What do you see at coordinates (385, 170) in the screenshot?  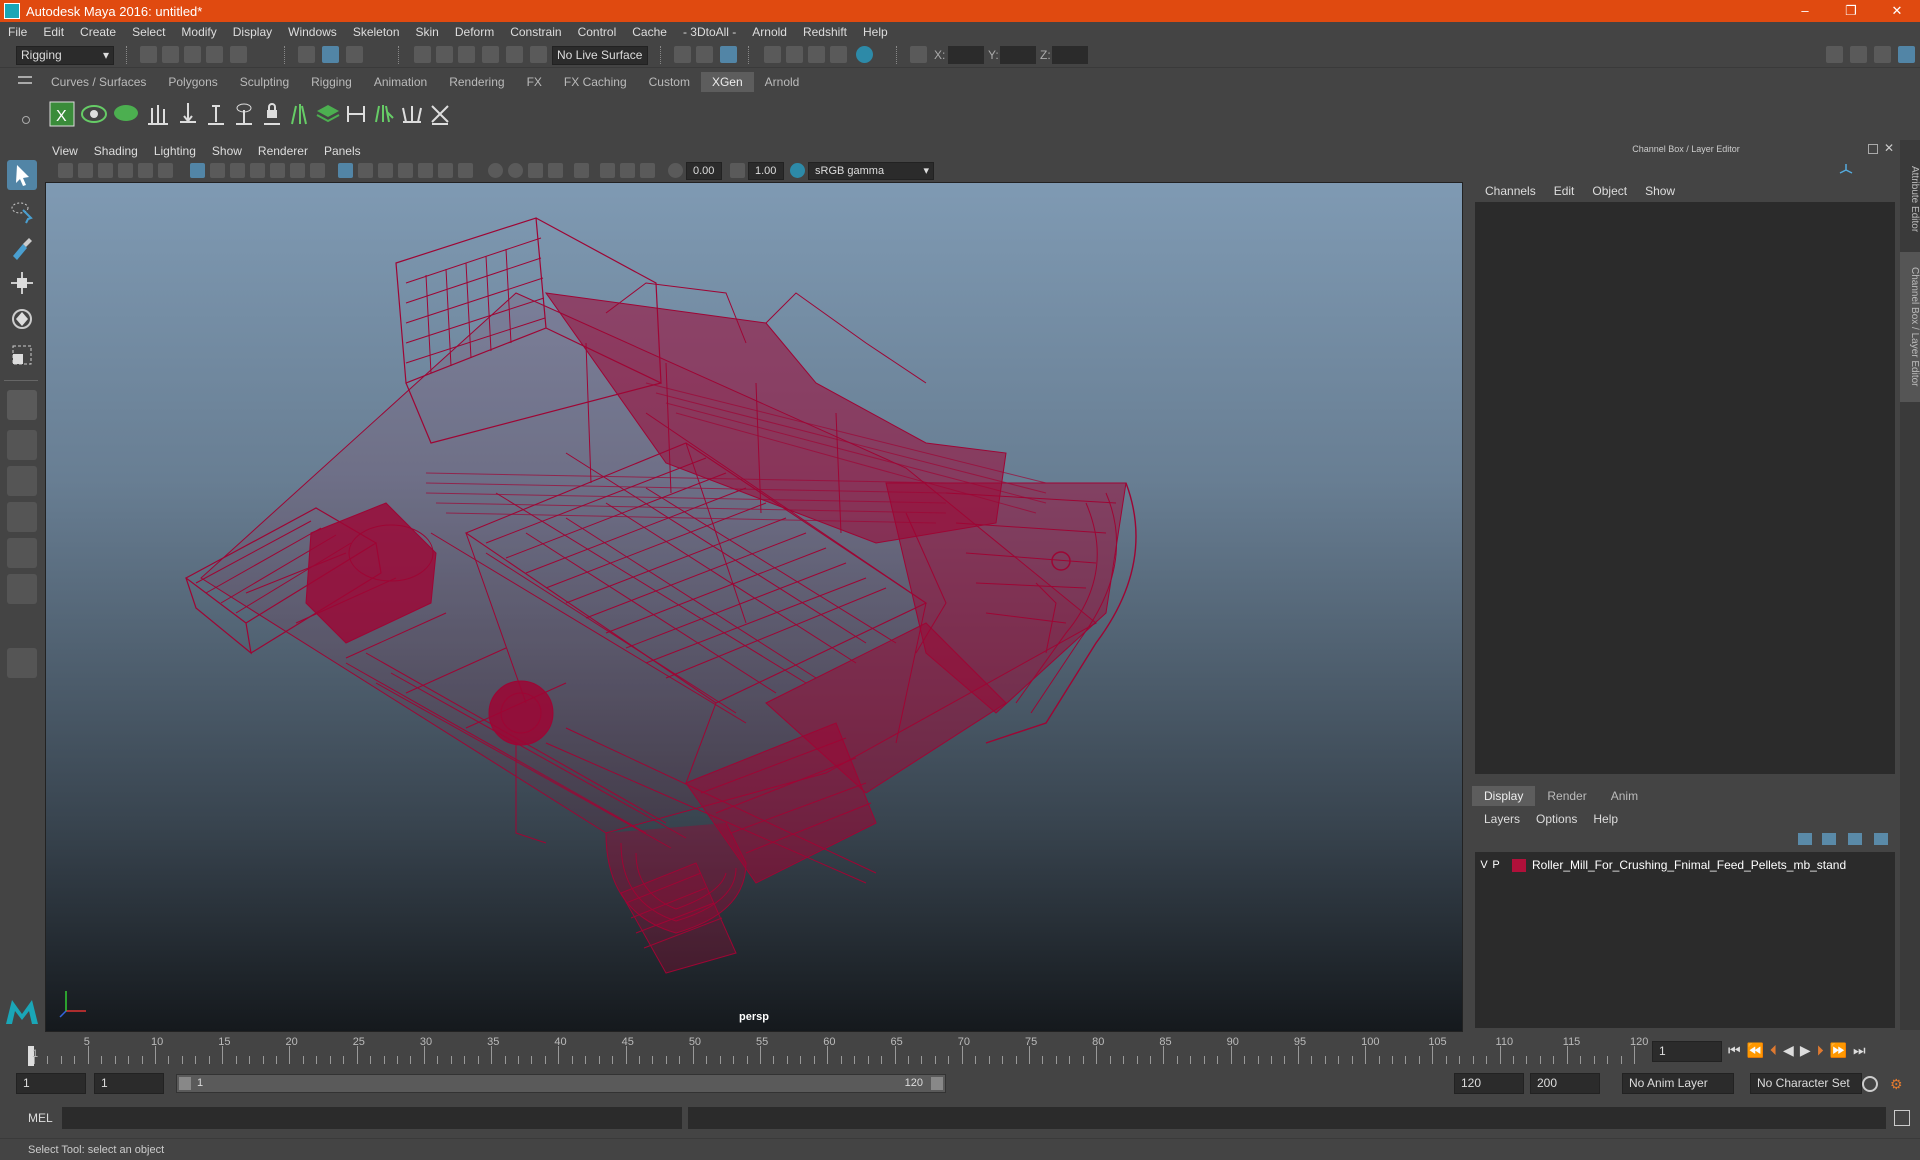 I see `wireframe-on-shaded-icon` at bounding box center [385, 170].